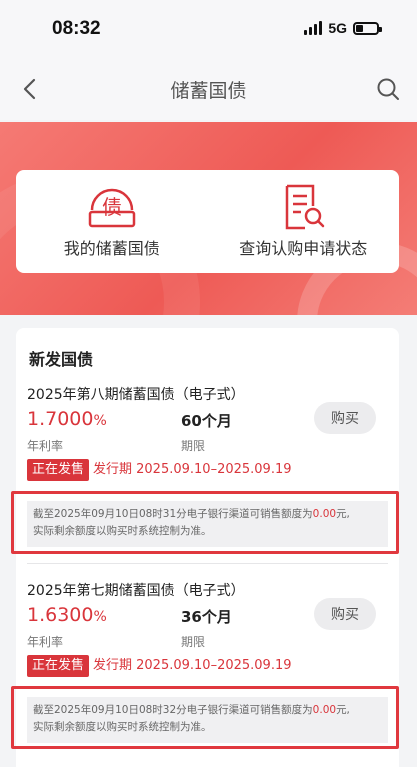 The width and height of the screenshot is (417, 767). I want to click on status-indicators: 5G, so click(343, 28).